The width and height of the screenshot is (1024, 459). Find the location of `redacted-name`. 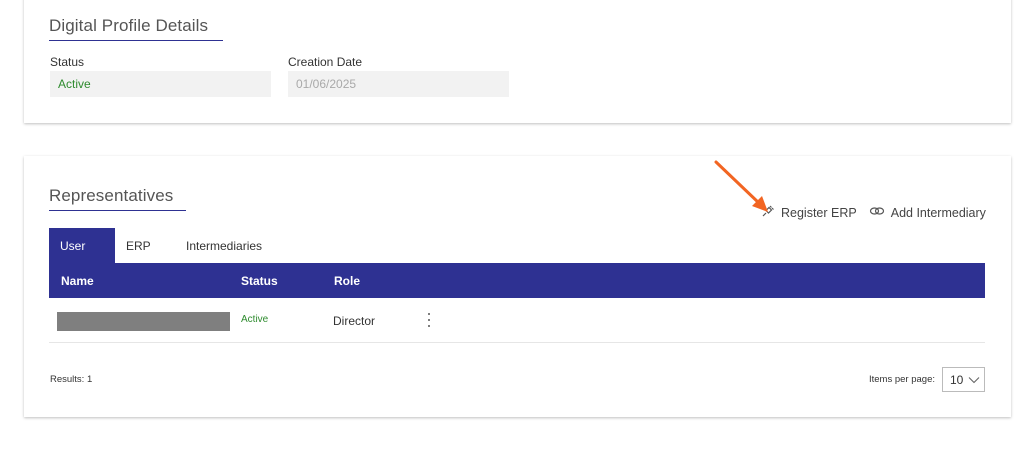

redacted-name is located at coordinates (143, 321).